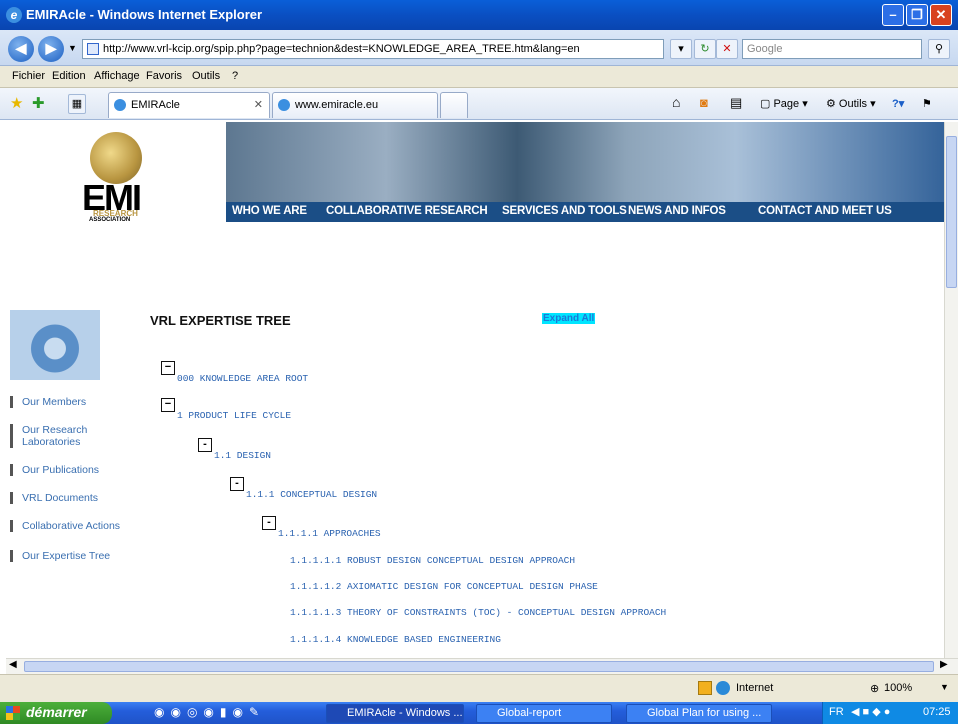 This screenshot has height=724, width=958. What do you see at coordinates (832, 49) in the screenshot?
I see `search-input: Google` at bounding box center [832, 49].